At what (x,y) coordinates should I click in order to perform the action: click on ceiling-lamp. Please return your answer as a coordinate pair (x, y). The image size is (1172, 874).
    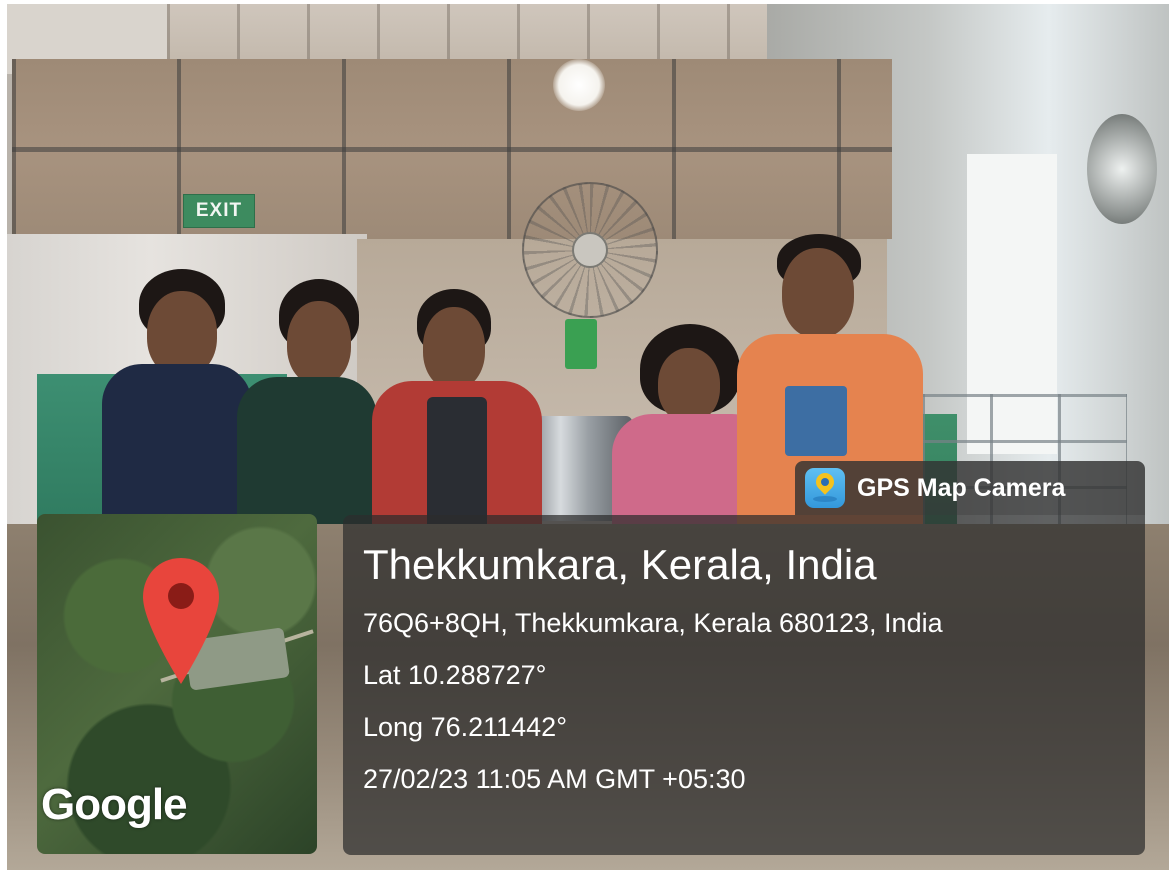
    Looking at the image, I should click on (579, 85).